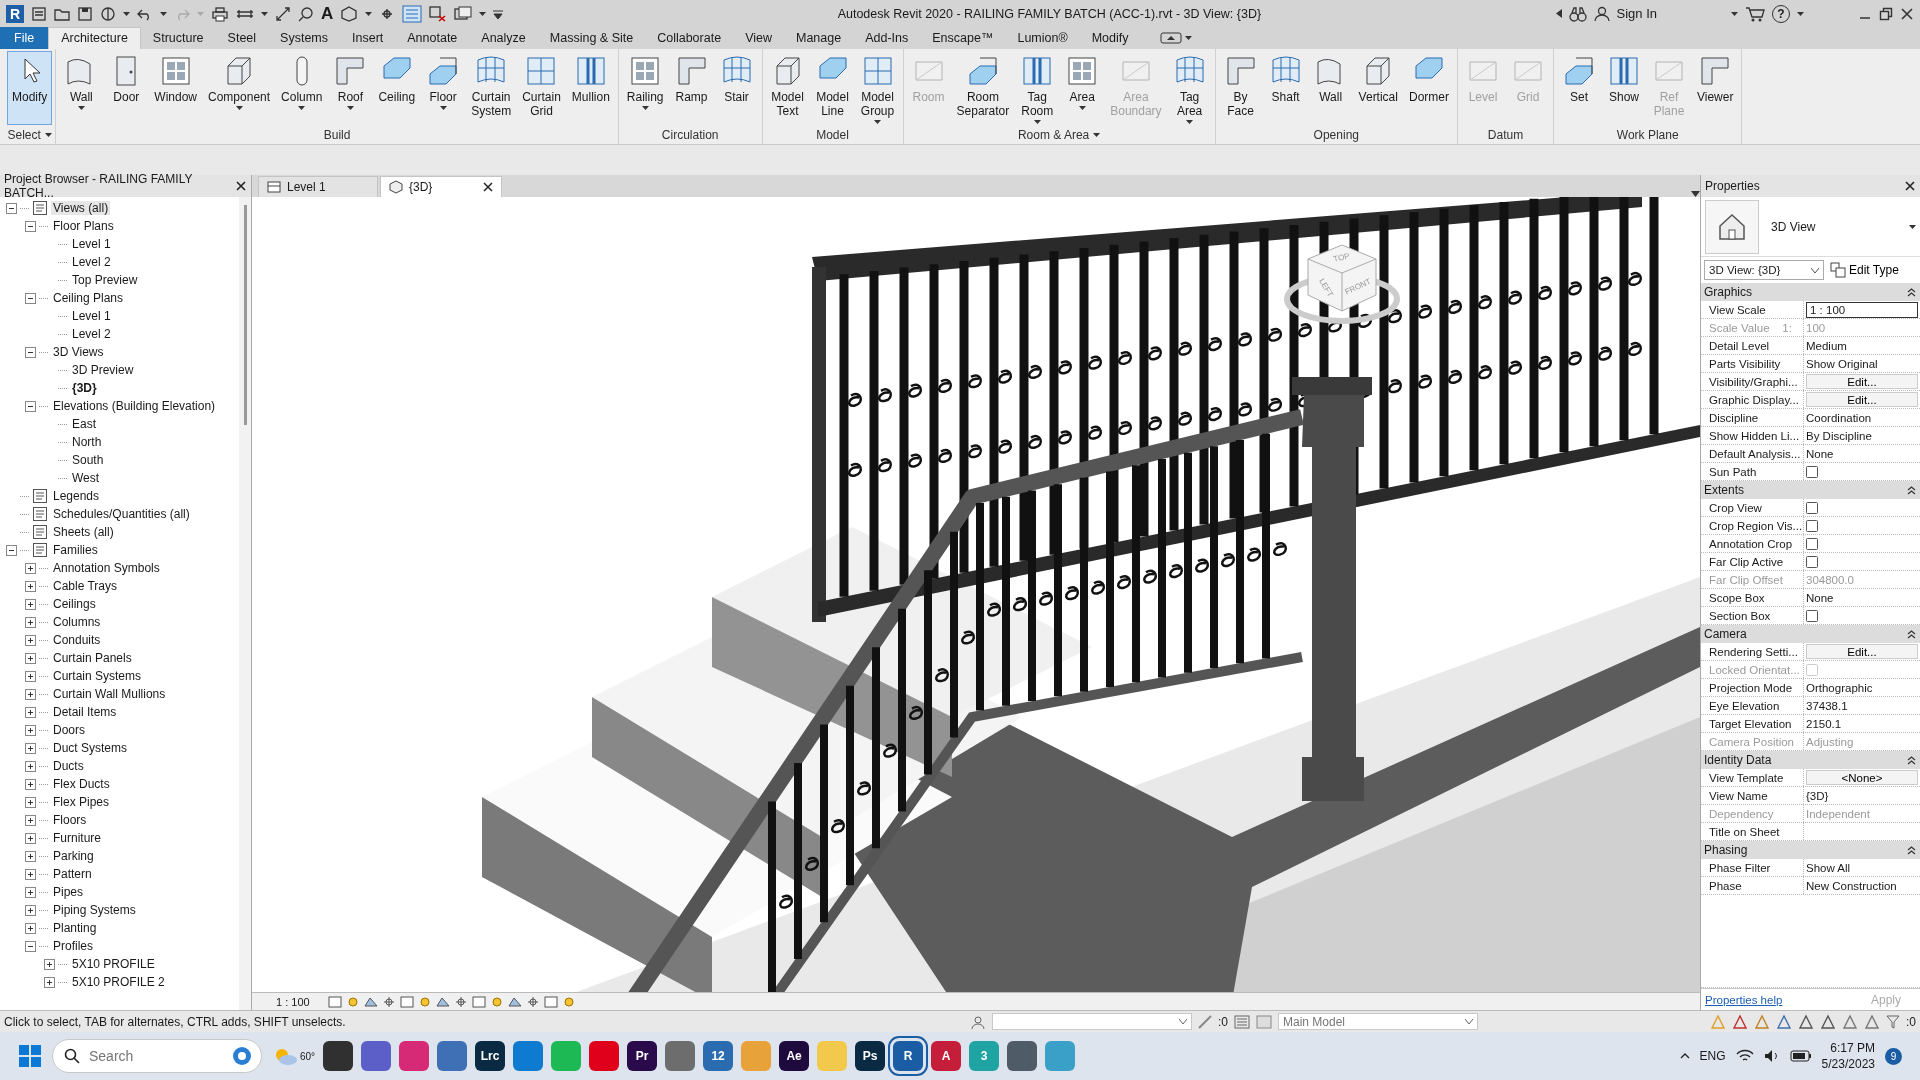  Describe the element at coordinates (645, 88) in the screenshot. I see `ribbon-button: Railing` at that location.